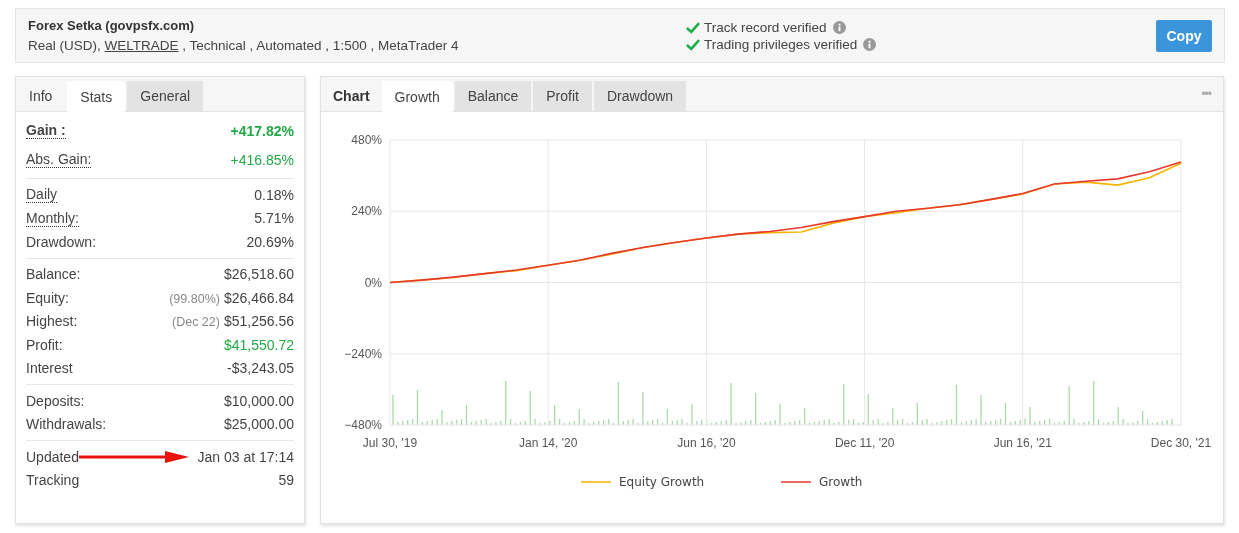 The width and height of the screenshot is (1239, 533). I want to click on x-tick-label: Jun 16, '20, so click(706, 443).